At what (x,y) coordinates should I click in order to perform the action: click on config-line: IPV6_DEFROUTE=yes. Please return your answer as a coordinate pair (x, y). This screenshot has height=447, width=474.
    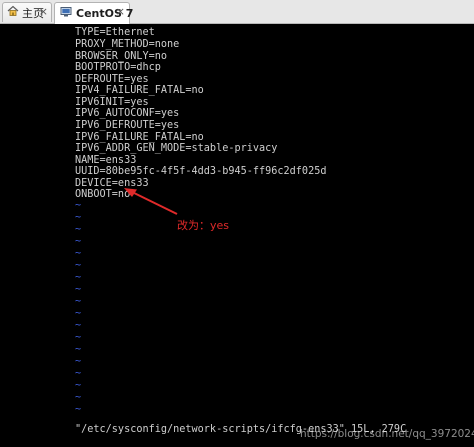
    Looking at the image, I should click on (127, 125).